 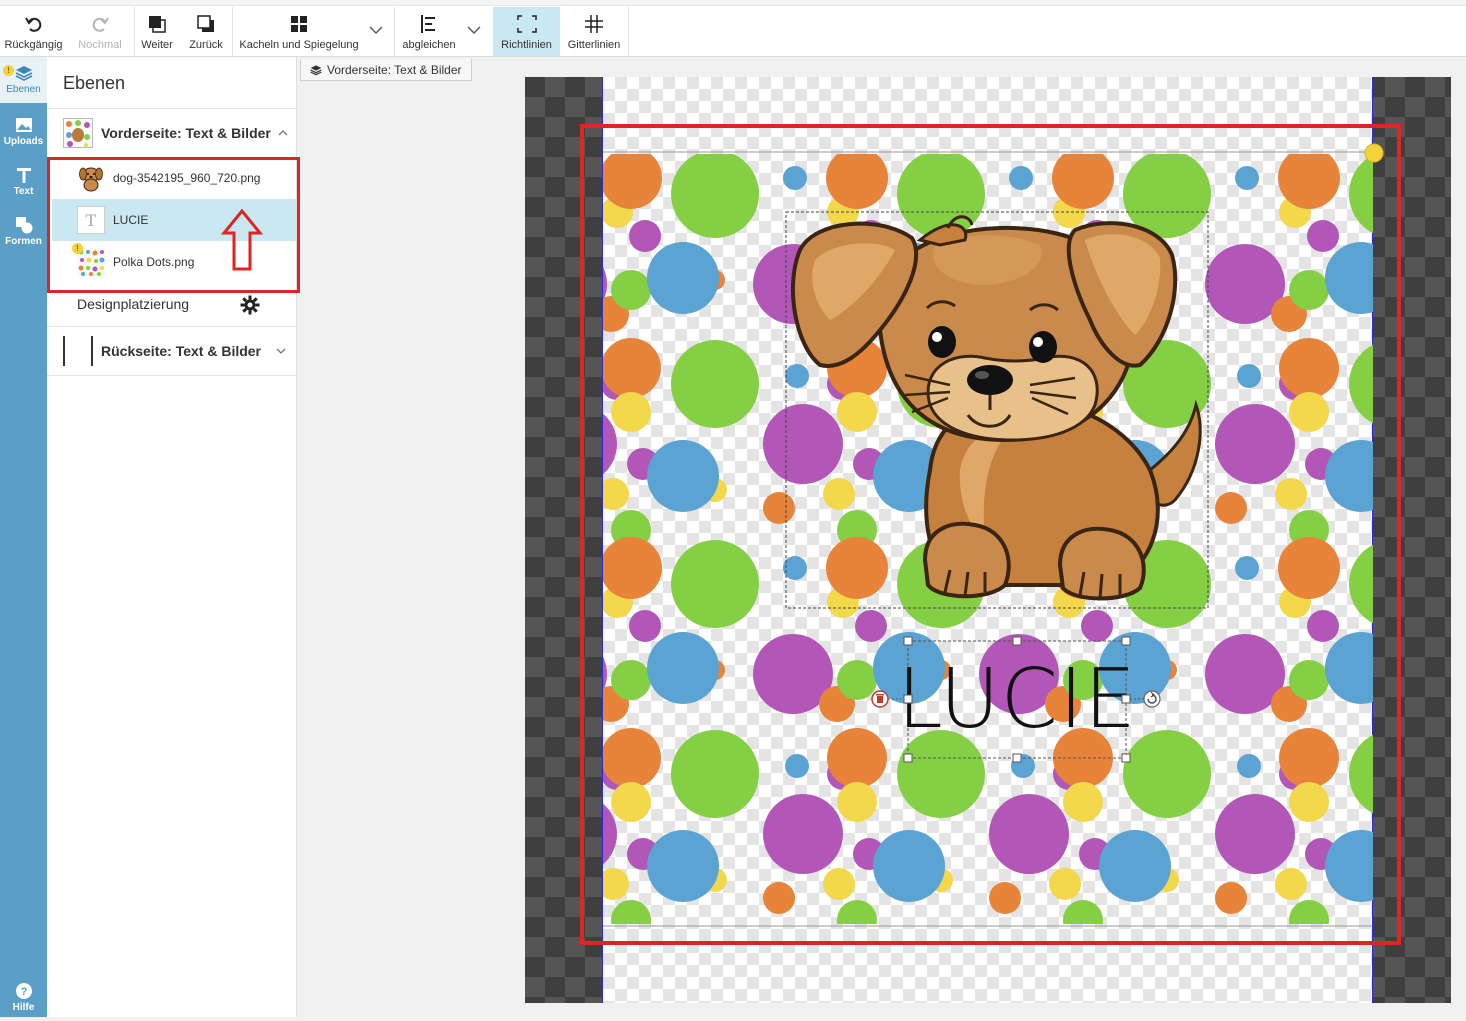 I want to click on rail-label-layers: Ebenen, so click(x=23, y=89).